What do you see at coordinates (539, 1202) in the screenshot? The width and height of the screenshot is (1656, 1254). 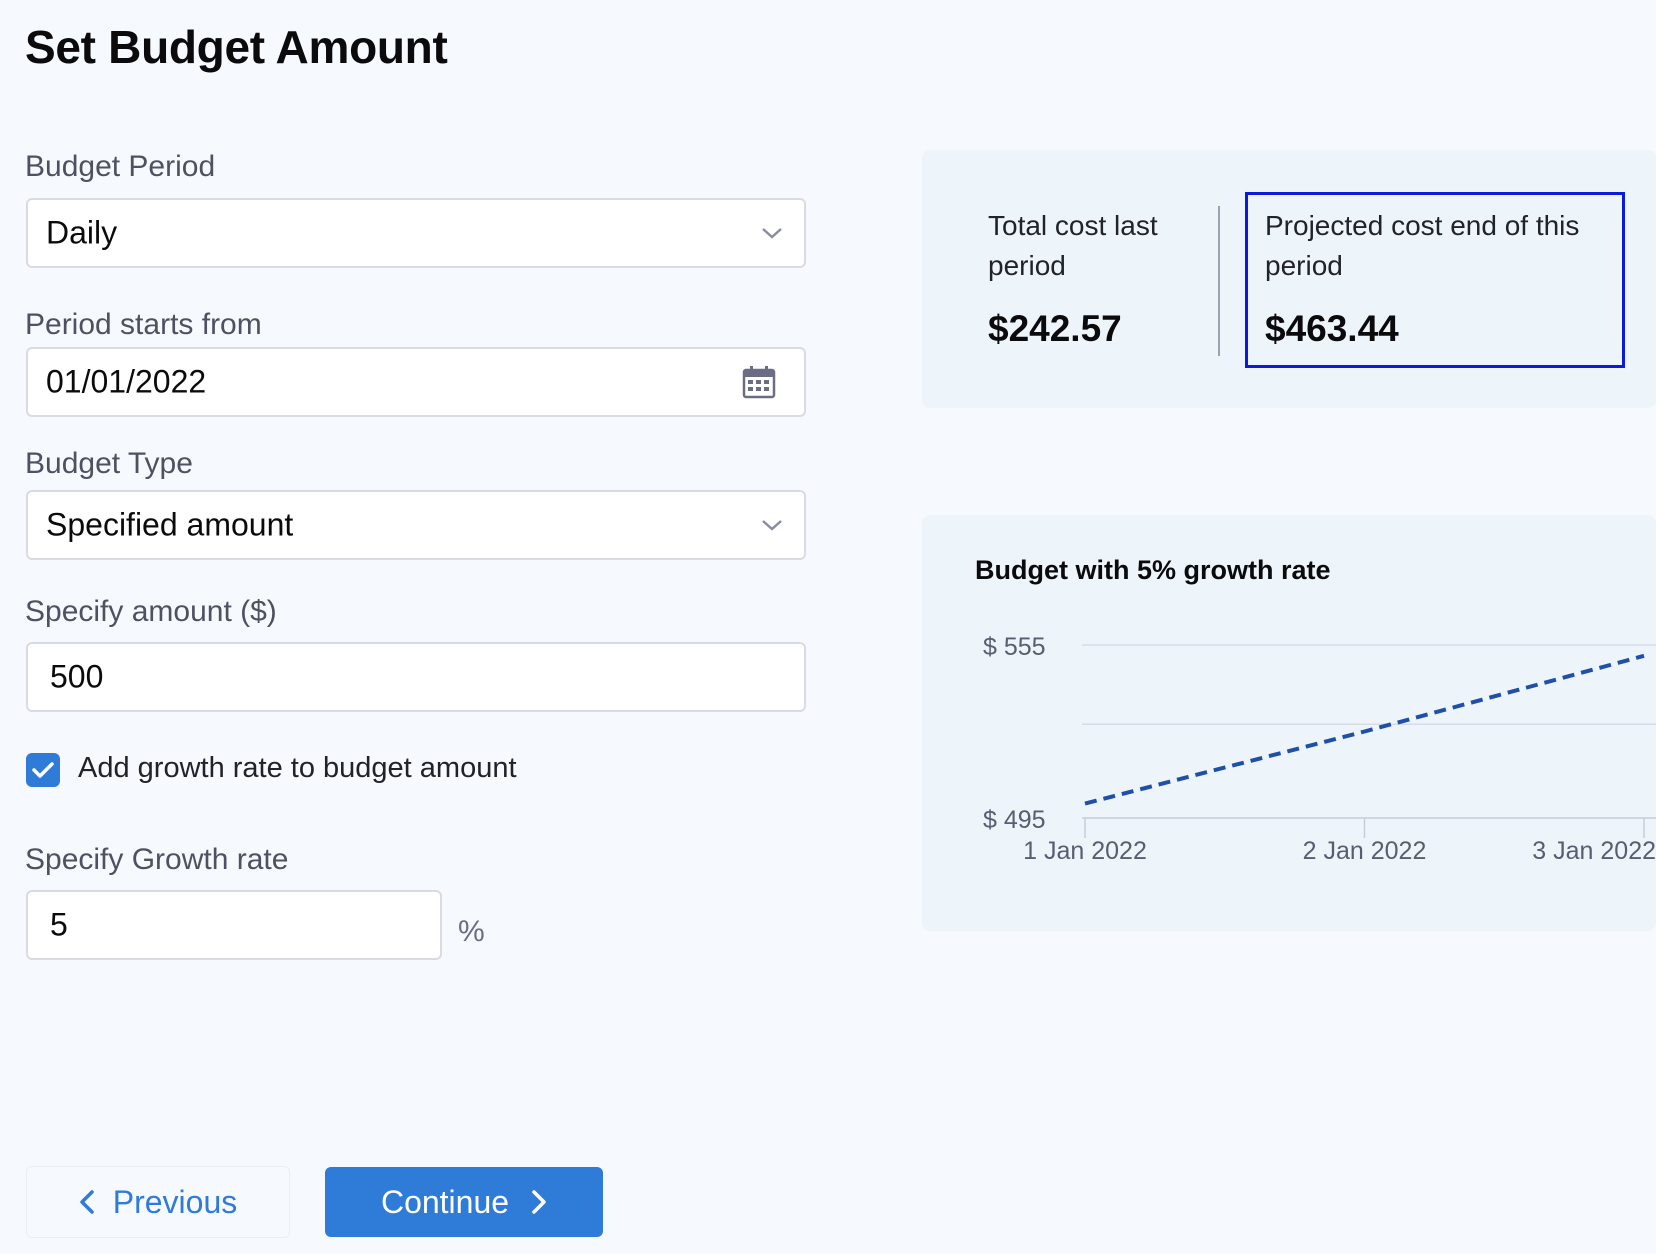 I see `chevron-right-icon` at bounding box center [539, 1202].